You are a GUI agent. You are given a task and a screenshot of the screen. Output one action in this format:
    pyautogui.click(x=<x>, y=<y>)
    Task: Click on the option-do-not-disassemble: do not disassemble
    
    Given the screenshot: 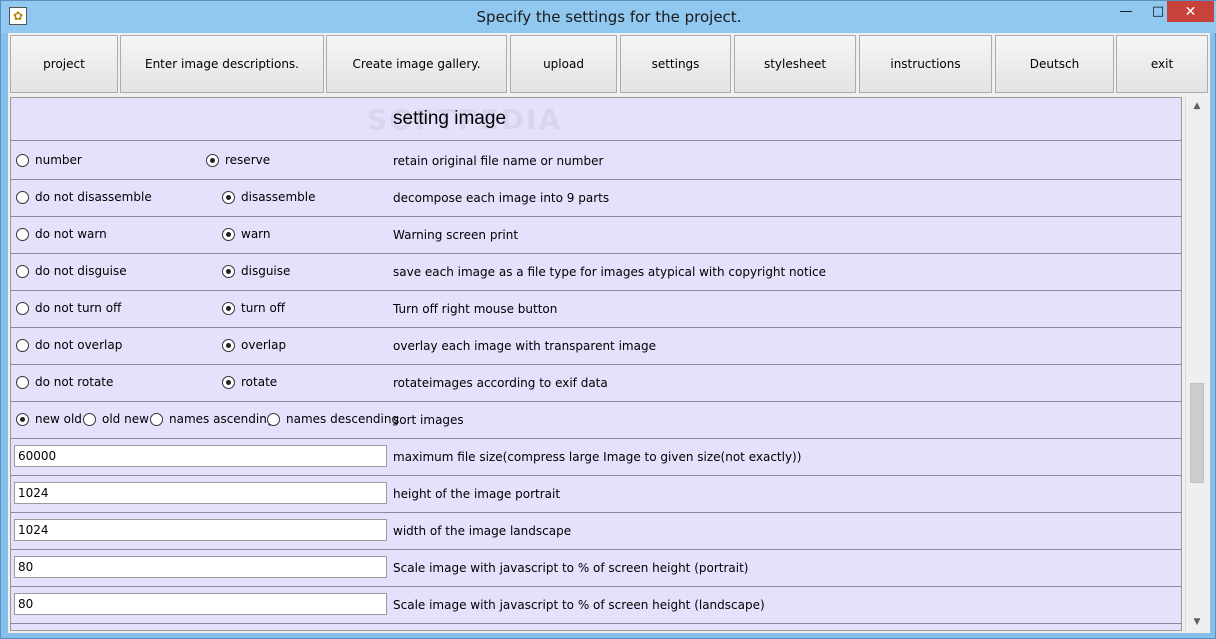 What is the action you would take?
    pyautogui.click(x=84, y=197)
    